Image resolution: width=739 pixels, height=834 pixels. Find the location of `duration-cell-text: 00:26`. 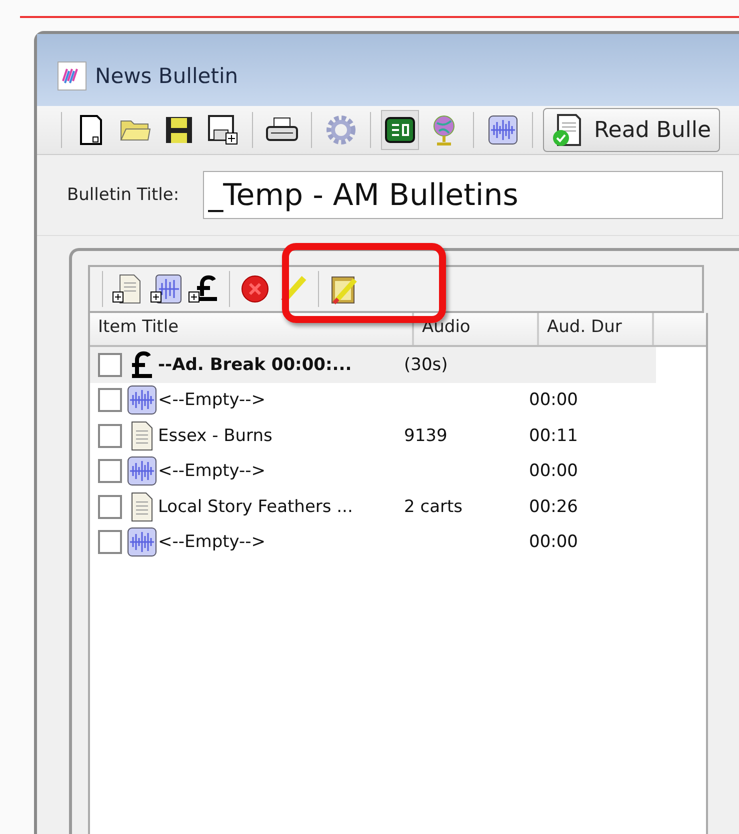

duration-cell-text: 00:26 is located at coordinates (554, 506).